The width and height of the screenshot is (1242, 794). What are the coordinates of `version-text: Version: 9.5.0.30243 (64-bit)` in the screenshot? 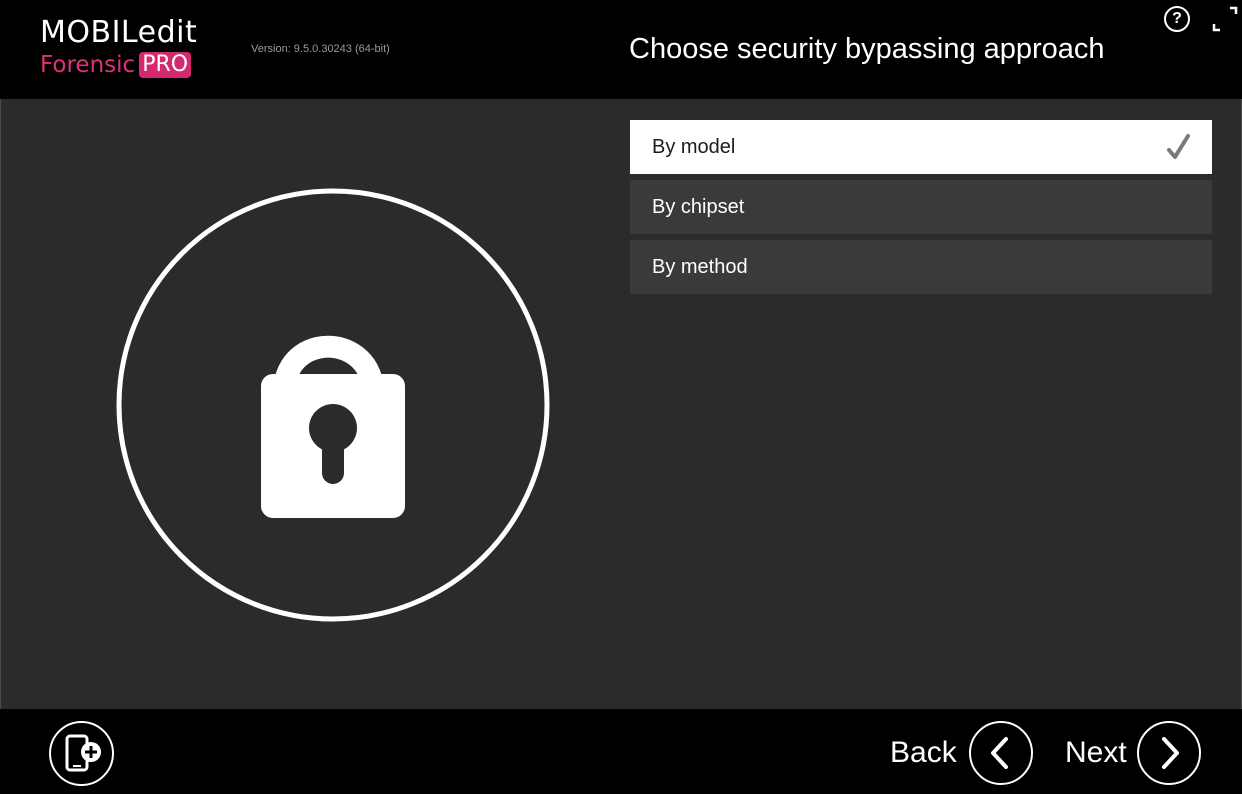 It's located at (320, 49).